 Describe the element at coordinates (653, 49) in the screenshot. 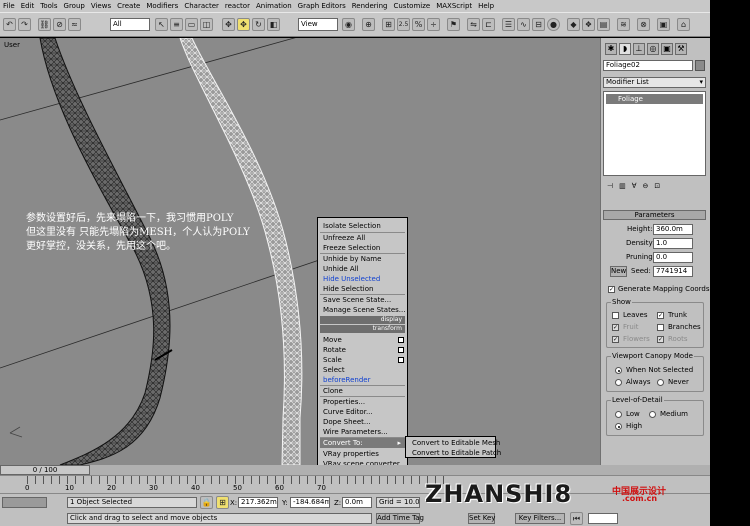

I see `motion-tab-icon: ◎` at that location.